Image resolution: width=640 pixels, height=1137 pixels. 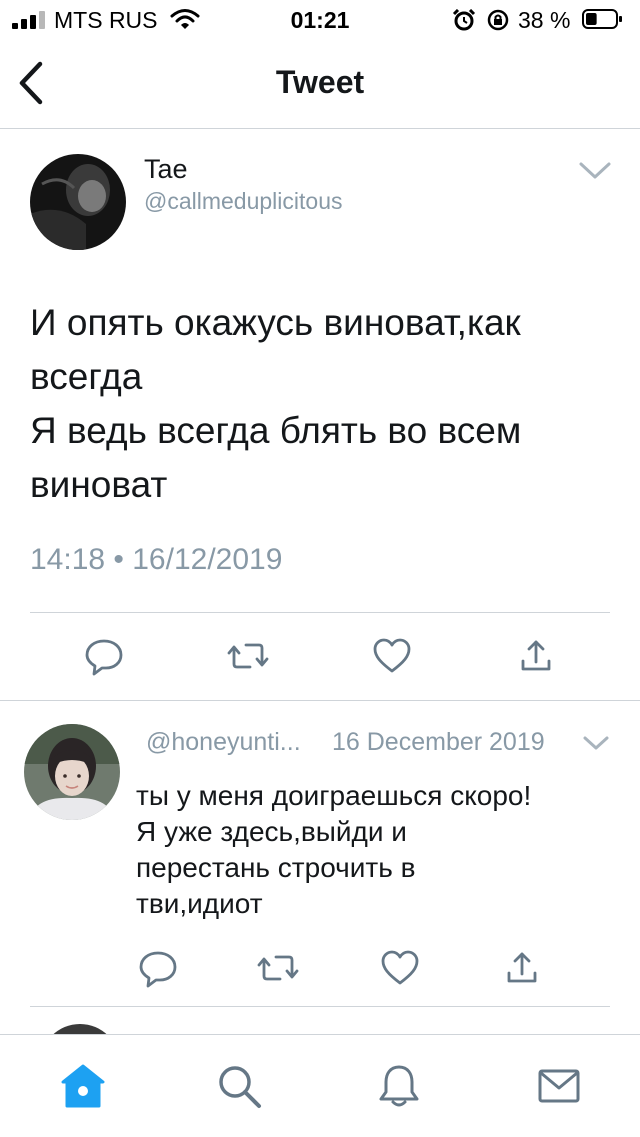 I want to click on orientation-lock-icon, so click(x=498, y=20).